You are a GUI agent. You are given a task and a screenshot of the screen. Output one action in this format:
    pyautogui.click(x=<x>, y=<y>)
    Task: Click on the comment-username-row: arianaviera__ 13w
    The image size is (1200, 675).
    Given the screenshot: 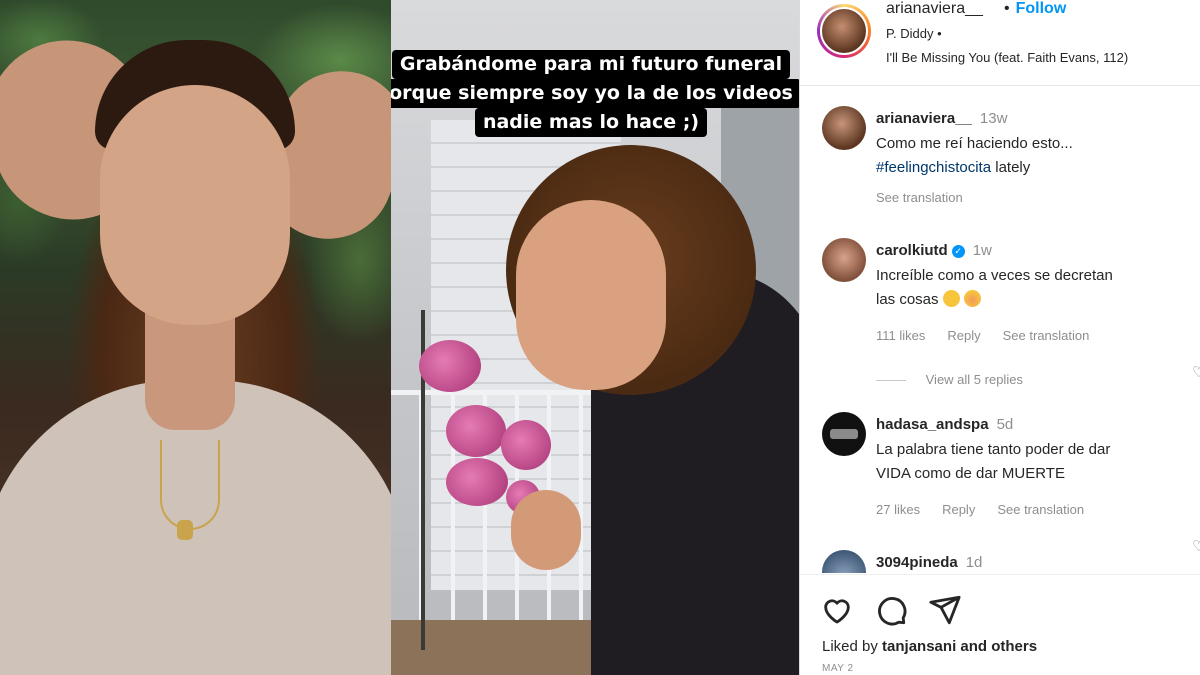 What is the action you would take?
    pyautogui.click(x=941, y=118)
    